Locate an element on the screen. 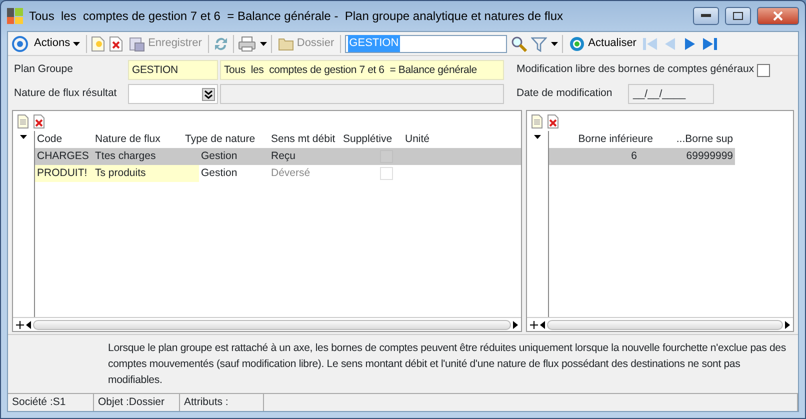  title-field: Tous les comptes de gestion 7 et 6 = Balance générale is located at coordinates (362, 70).